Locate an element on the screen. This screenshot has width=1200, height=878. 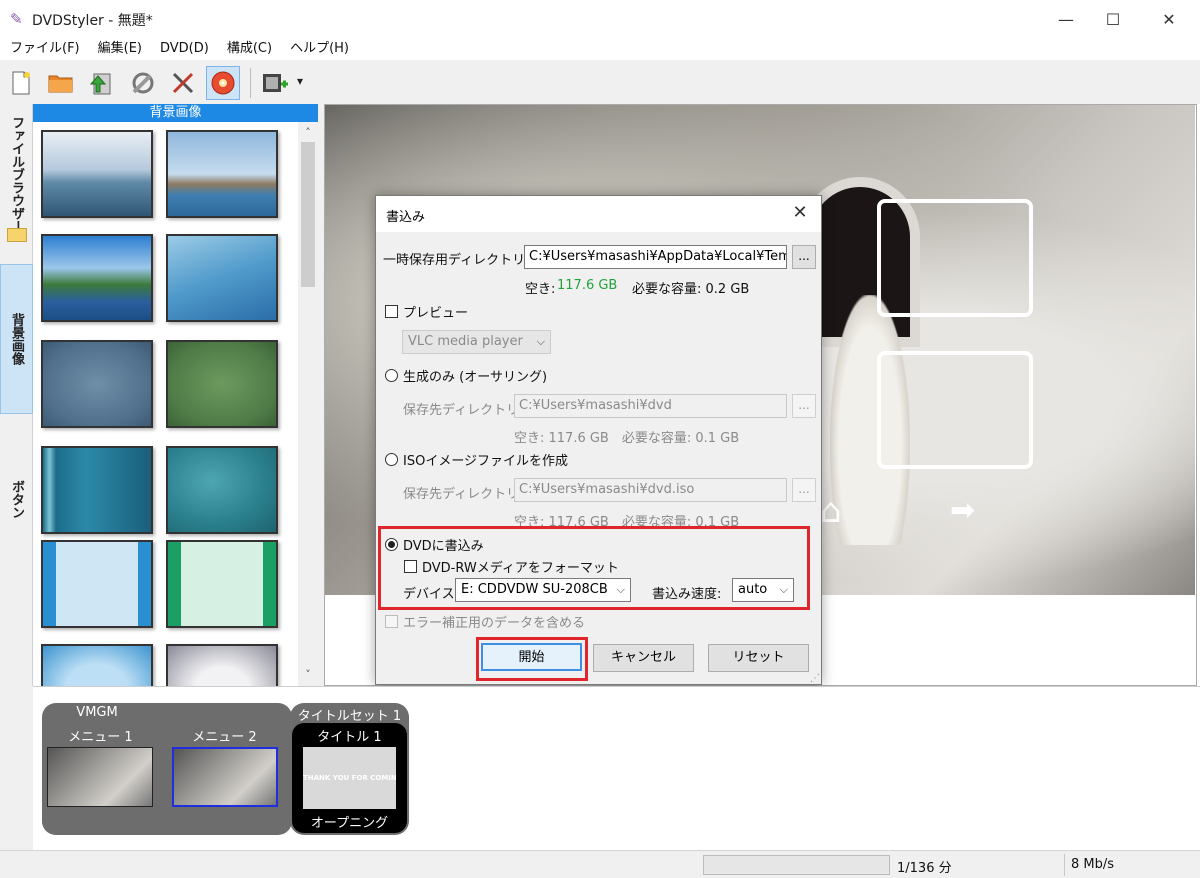
ecc-label: エラー補正用のデータを含める is located at coordinates (494, 623).